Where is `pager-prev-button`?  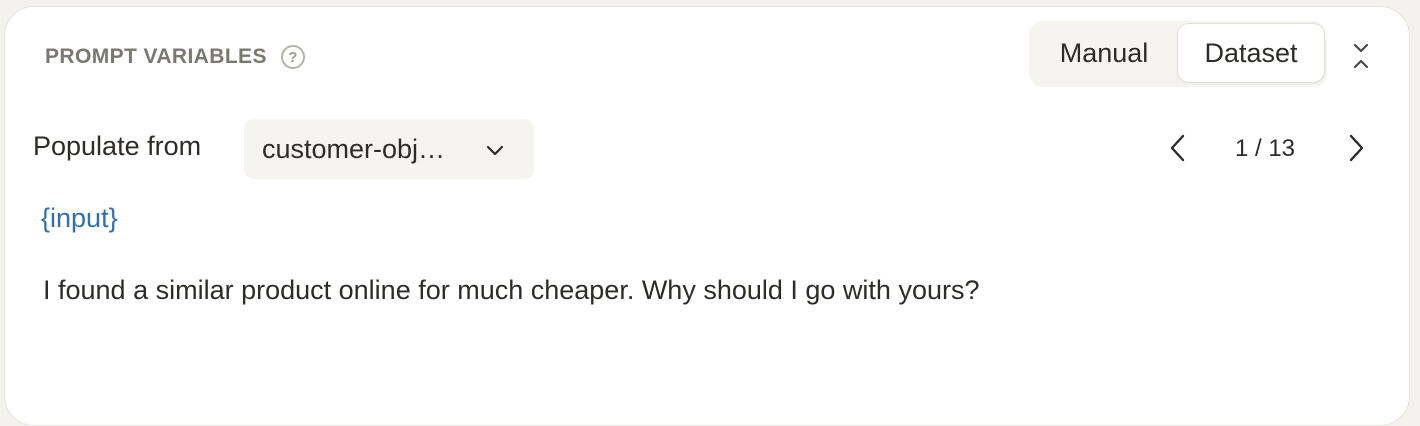
pager-prev-button is located at coordinates (1178, 148).